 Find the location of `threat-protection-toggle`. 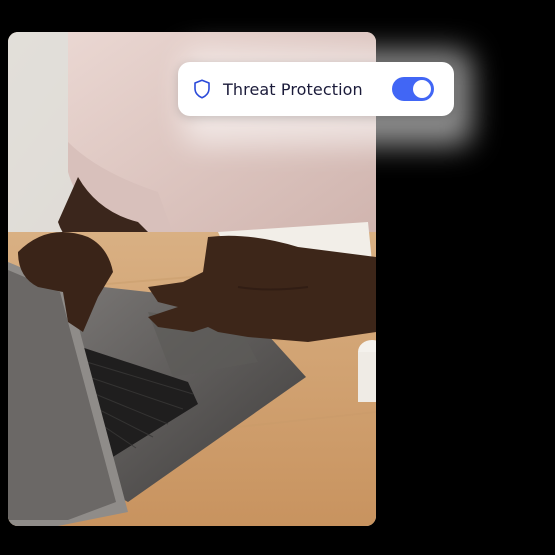

threat-protection-toggle is located at coordinates (413, 89).